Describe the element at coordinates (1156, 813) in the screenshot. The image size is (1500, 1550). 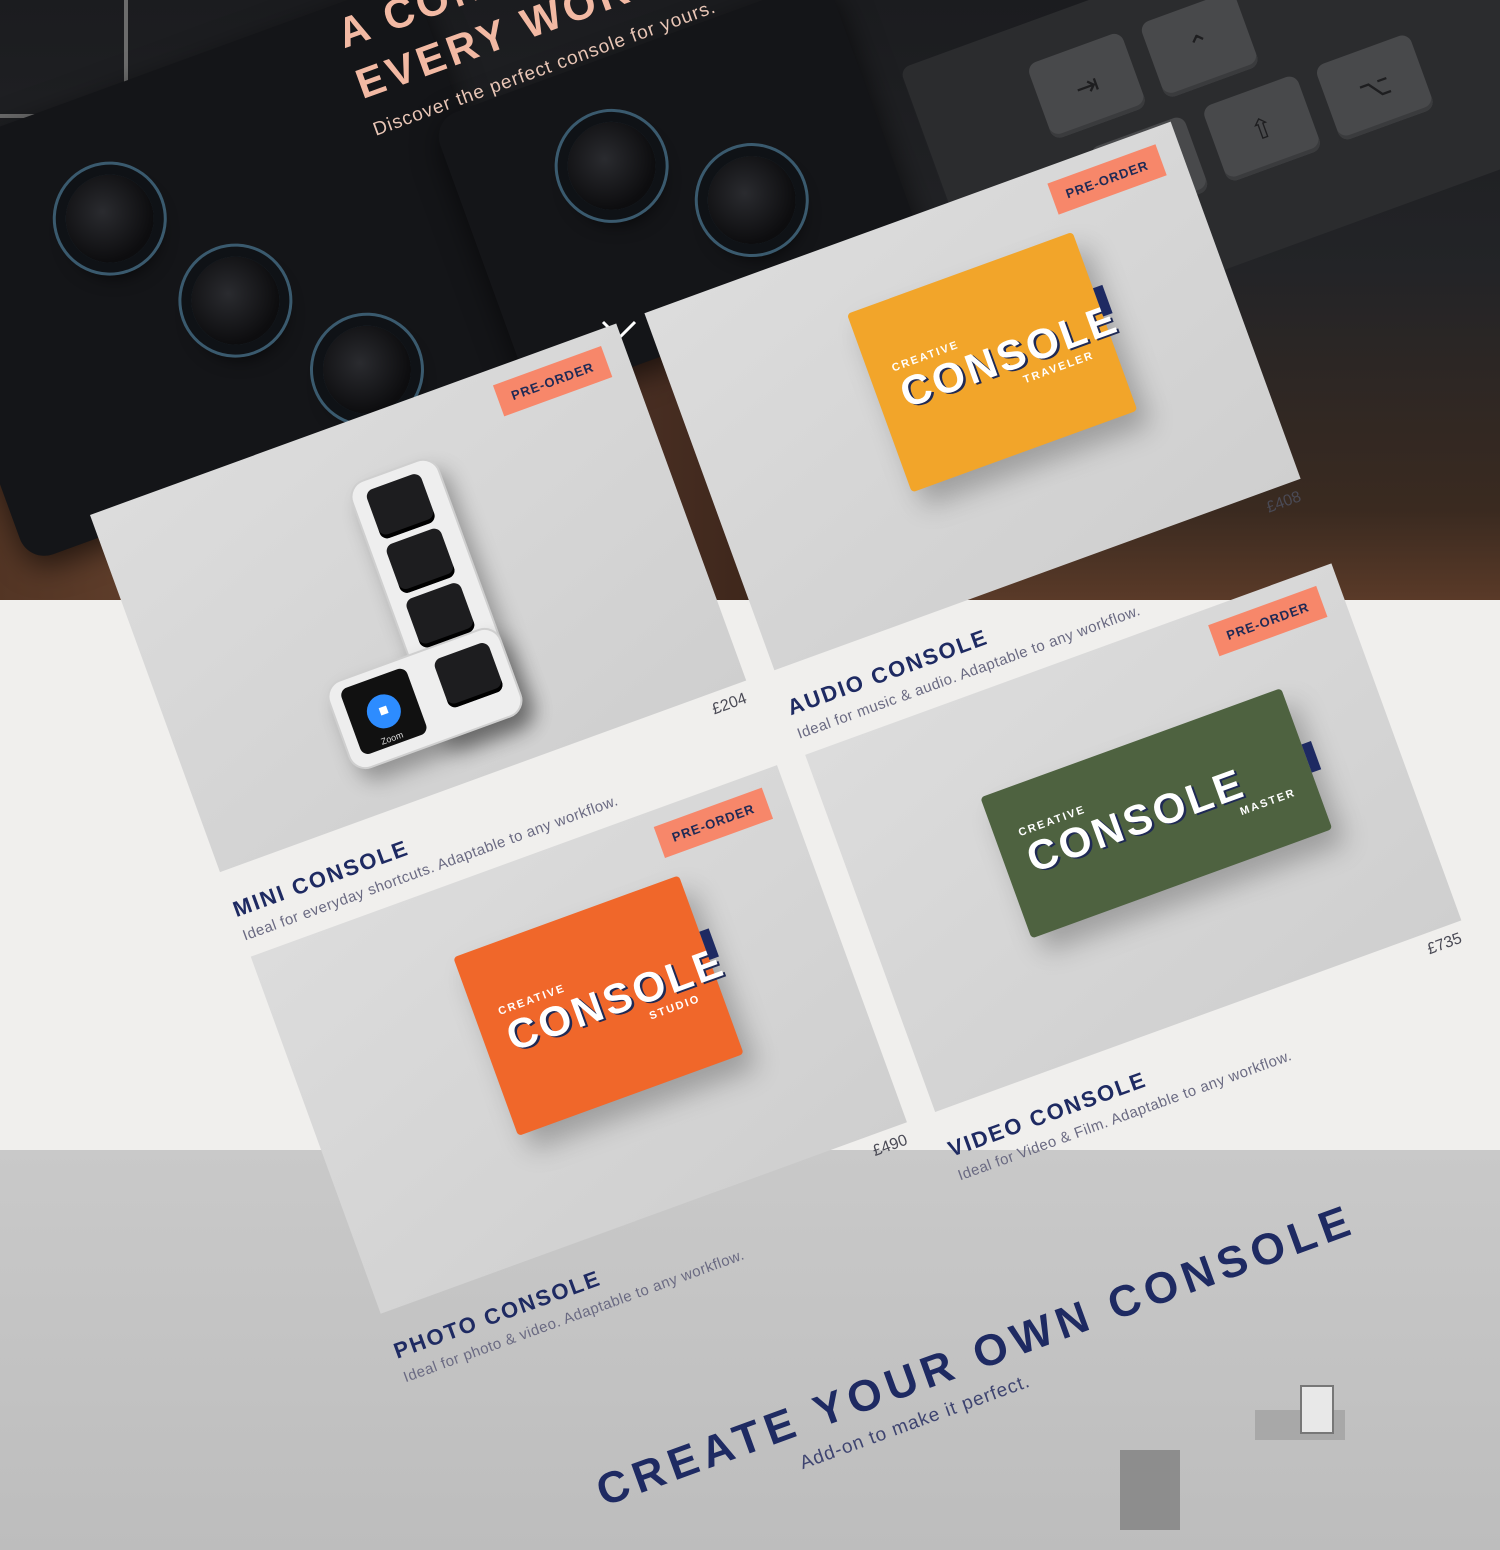
I see `product-box: CREATIVE CONSOLE MASTER` at that location.